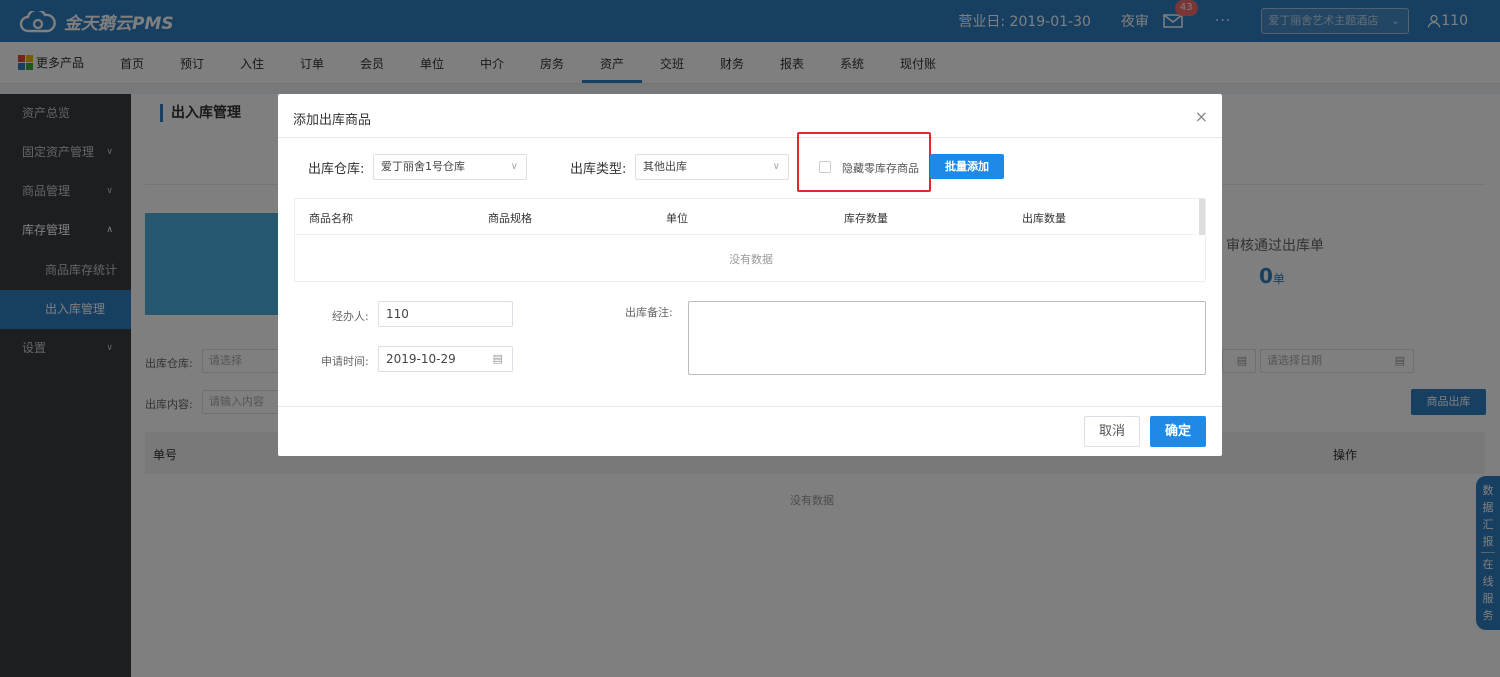 Image resolution: width=1500 pixels, height=677 pixels. Describe the element at coordinates (1201, 116) in the screenshot. I see `close-icon: ×` at that location.